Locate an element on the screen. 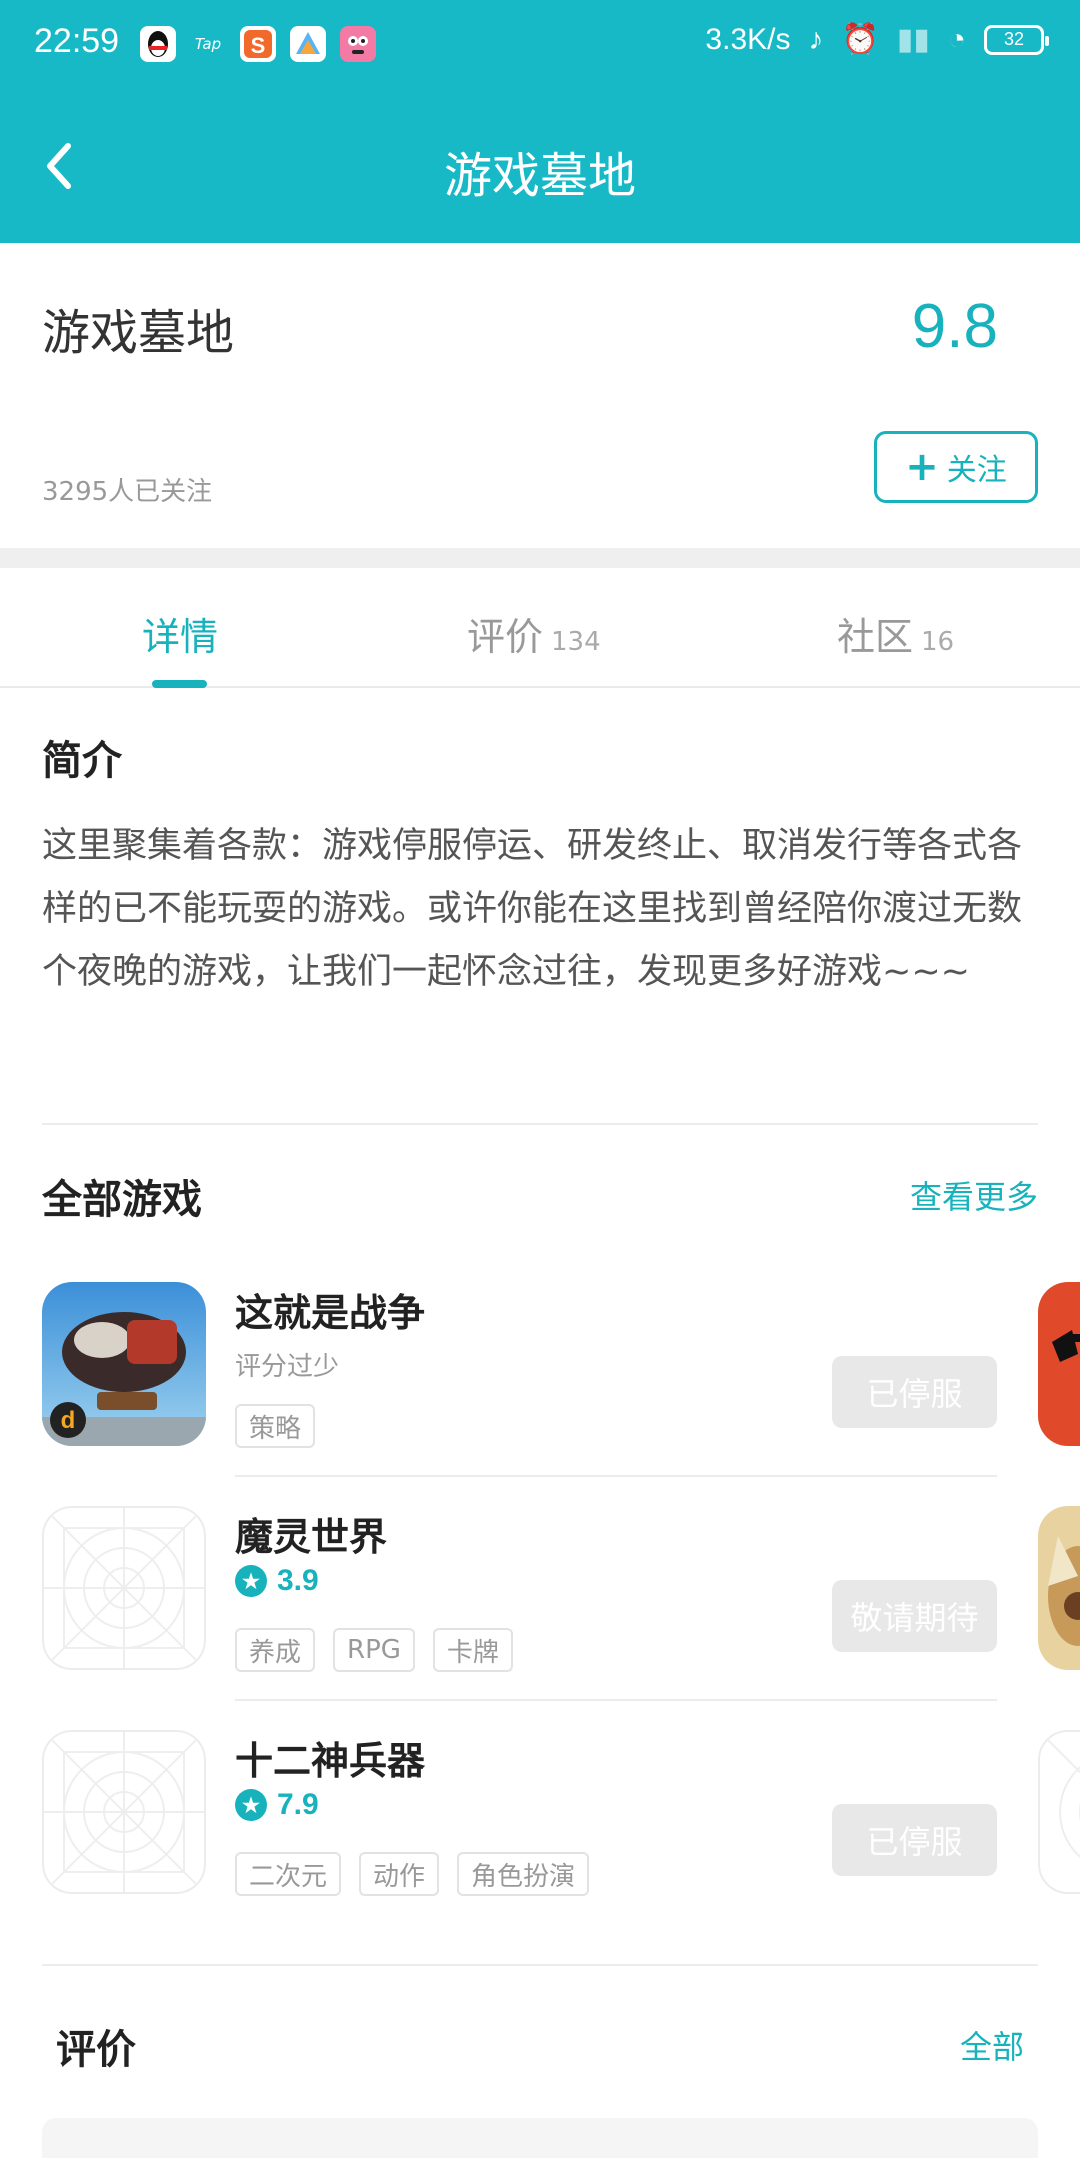  svg-text: S is located at coordinates (258, 45).